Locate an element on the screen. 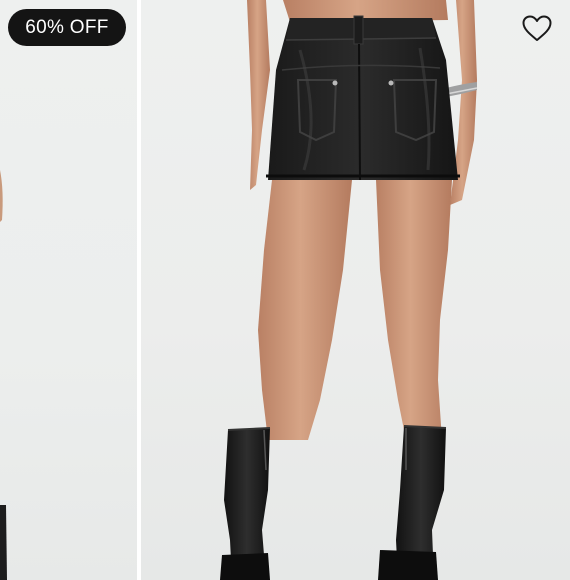 This screenshot has height=580, width=570. heart-outline-icon is located at coordinates (537, 28).